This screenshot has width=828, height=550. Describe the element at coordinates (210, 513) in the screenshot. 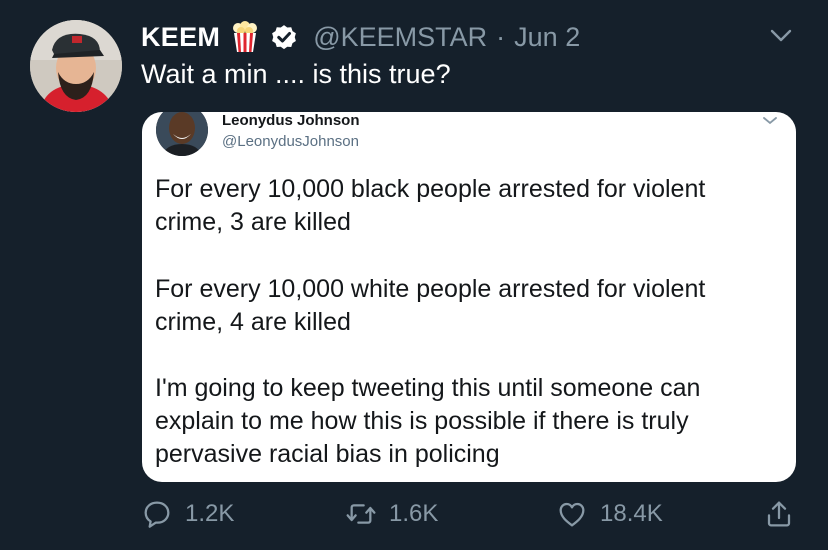

I see `reply-count: 1.2K` at that location.